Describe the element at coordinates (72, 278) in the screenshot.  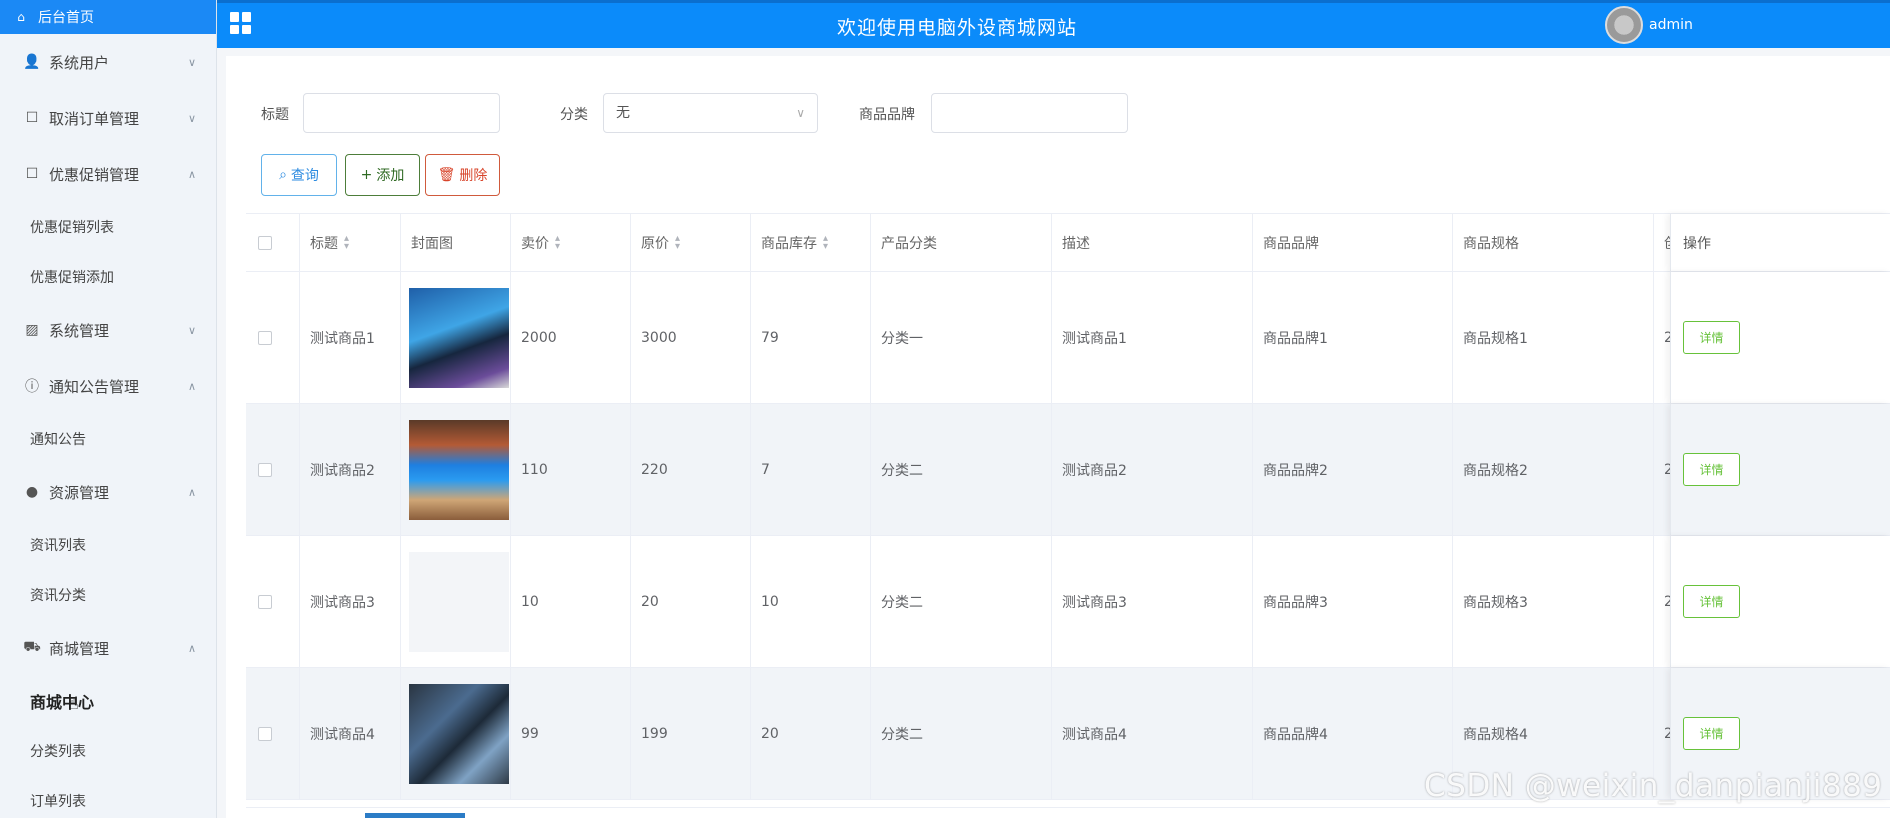
I see `sidebar-subitem-label: 优惠促销添加` at that location.